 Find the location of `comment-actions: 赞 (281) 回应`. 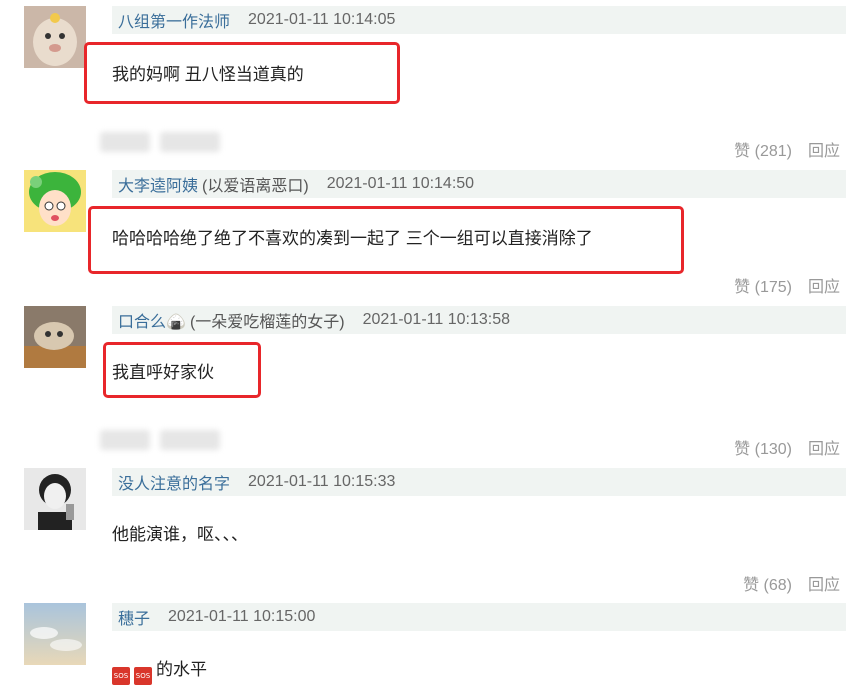

comment-actions: 赞 (281) 回应 is located at coordinates (779, 149).